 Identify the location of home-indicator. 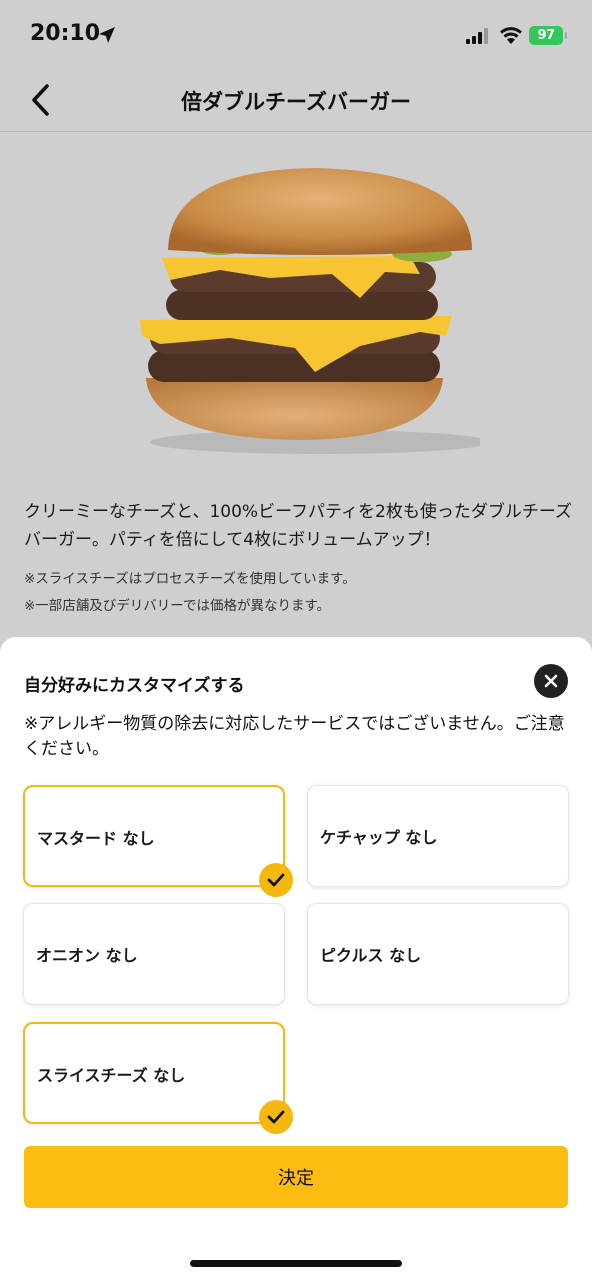
(296, 1263).